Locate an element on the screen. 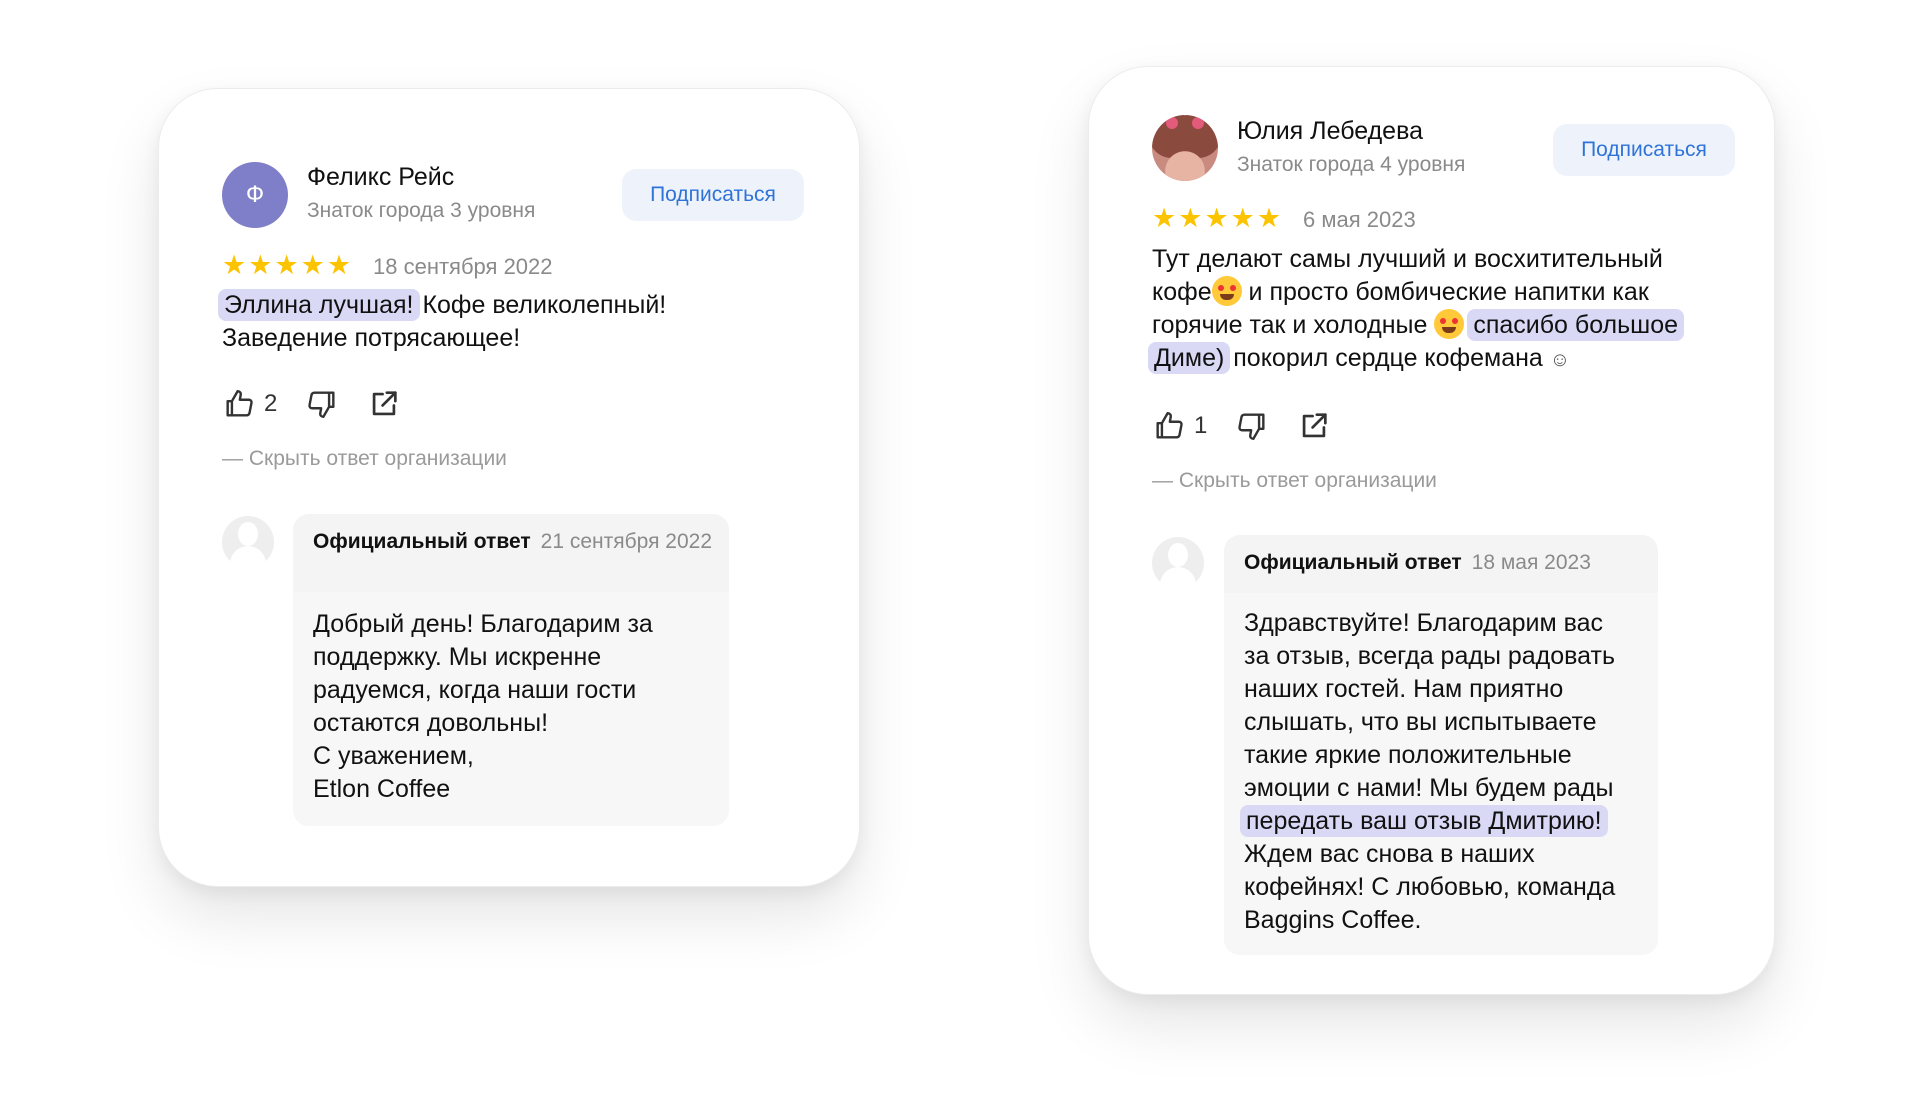 Image resolution: width=1920 pixels, height=1113 pixels. reply-line: Etlon Coffee is located at coordinates (382, 789).